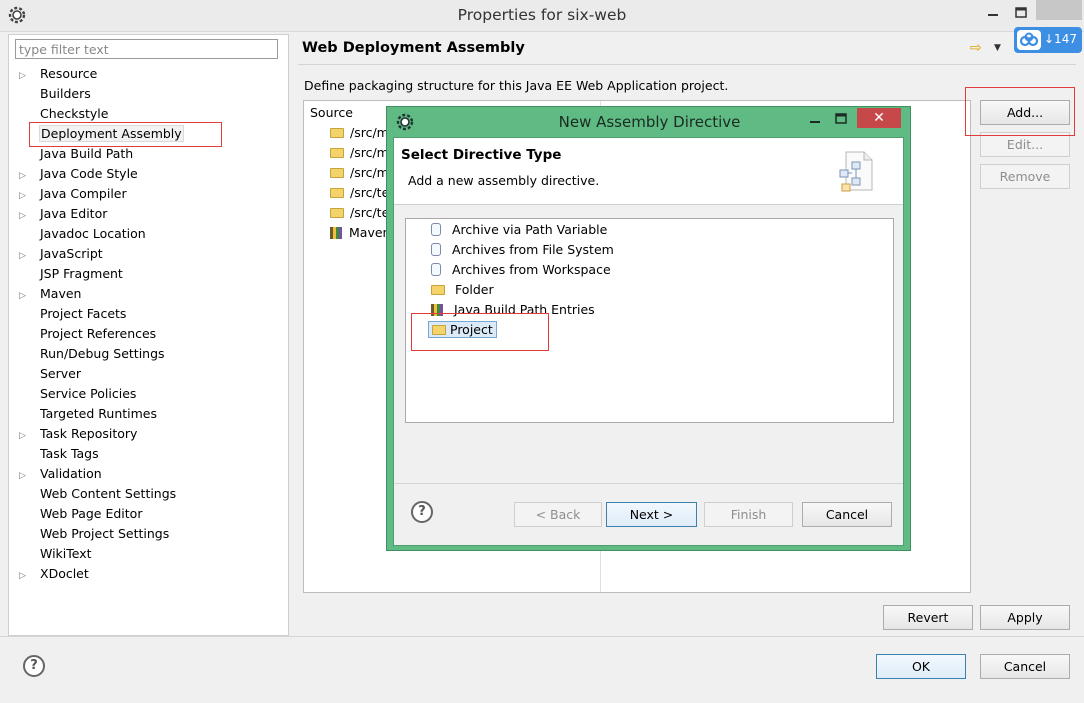 The height and width of the screenshot is (703, 1084). Describe the element at coordinates (58, 74) in the screenshot. I see `tree-item-resource: ▷ Resource` at that location.